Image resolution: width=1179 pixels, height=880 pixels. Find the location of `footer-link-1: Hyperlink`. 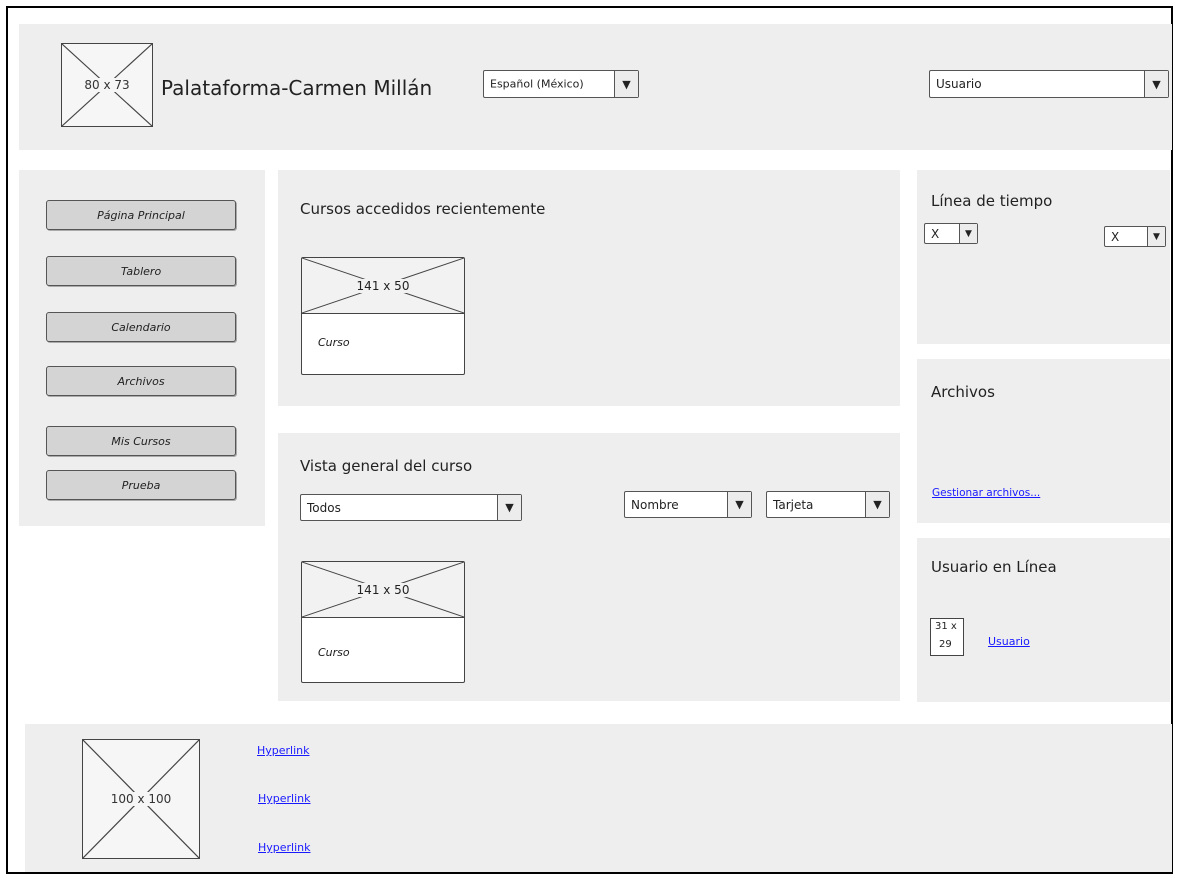

footer-link-1: Hyperlink is located at coordinates (283, 750).